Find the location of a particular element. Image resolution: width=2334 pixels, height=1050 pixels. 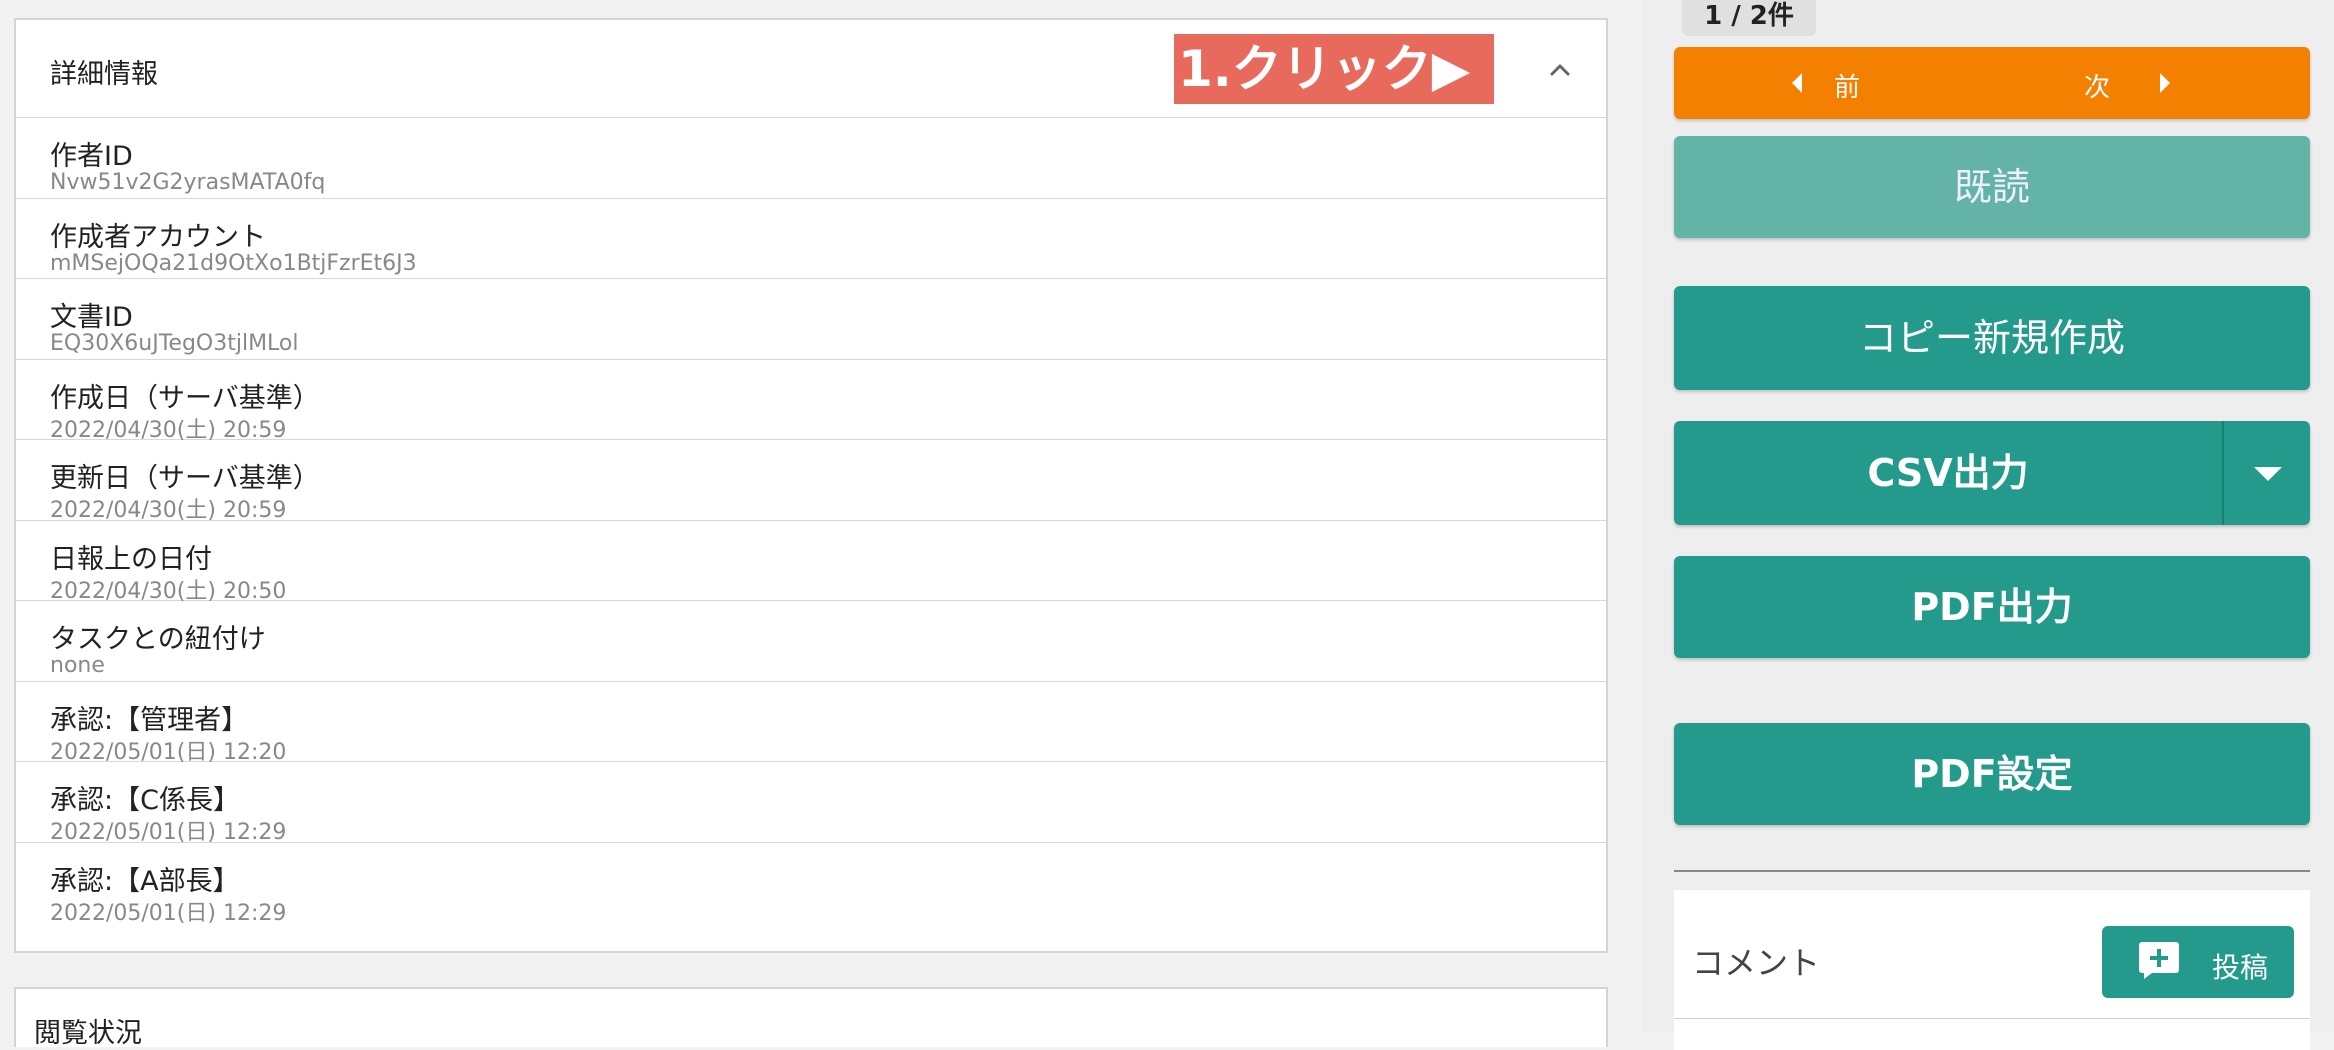

comment-label: コメント is located at coordinates (1756, 963).